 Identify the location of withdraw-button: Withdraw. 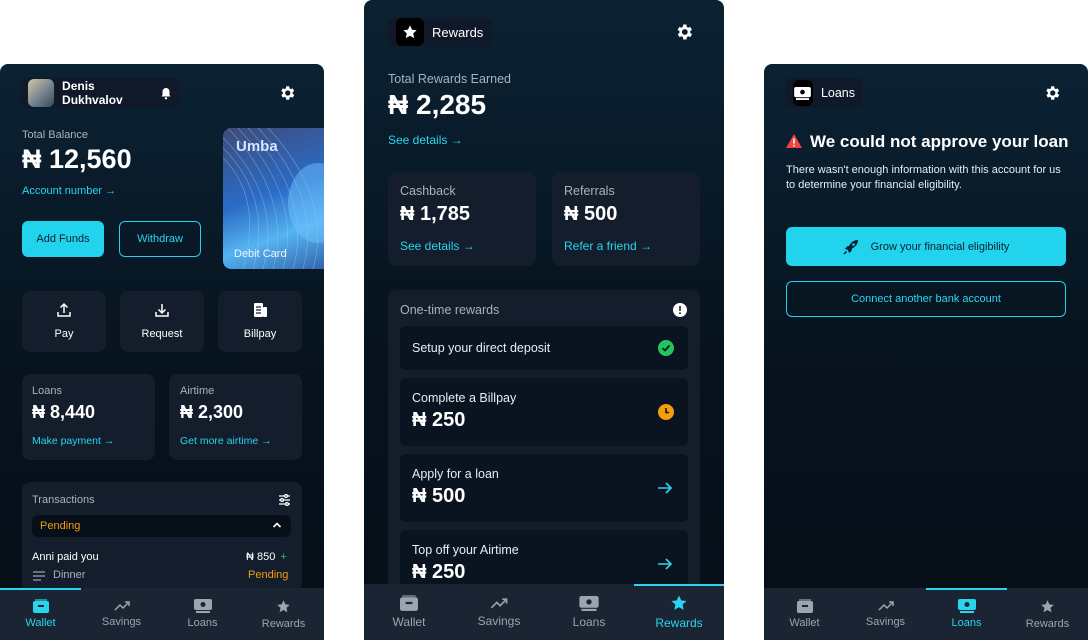
(160, 239).